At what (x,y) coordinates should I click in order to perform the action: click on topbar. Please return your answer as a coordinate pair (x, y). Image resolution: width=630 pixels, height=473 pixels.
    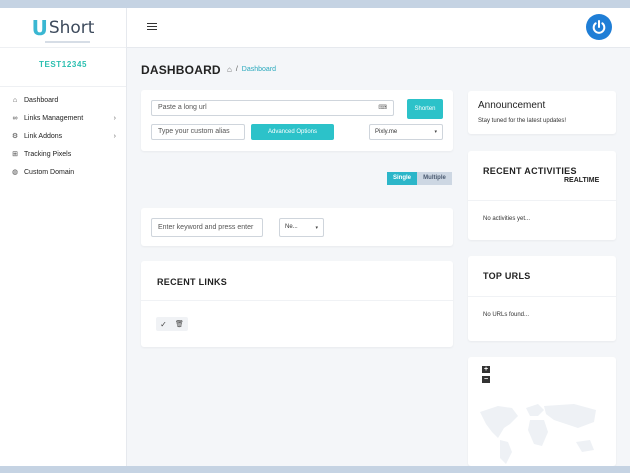
    Looking at the image, I should click on (378, 28).